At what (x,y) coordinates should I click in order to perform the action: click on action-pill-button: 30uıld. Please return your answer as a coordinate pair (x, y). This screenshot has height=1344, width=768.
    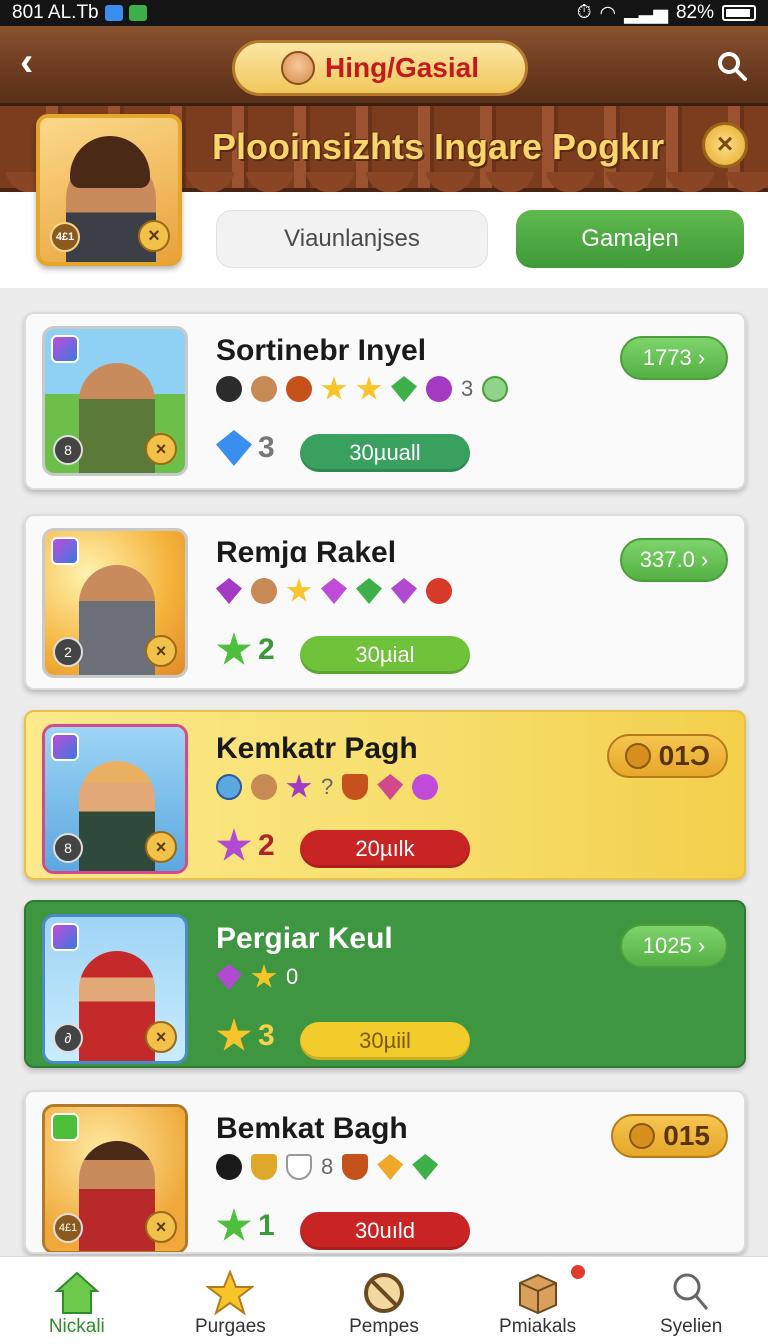
    Looking at the image, I should click on (385, 1231).